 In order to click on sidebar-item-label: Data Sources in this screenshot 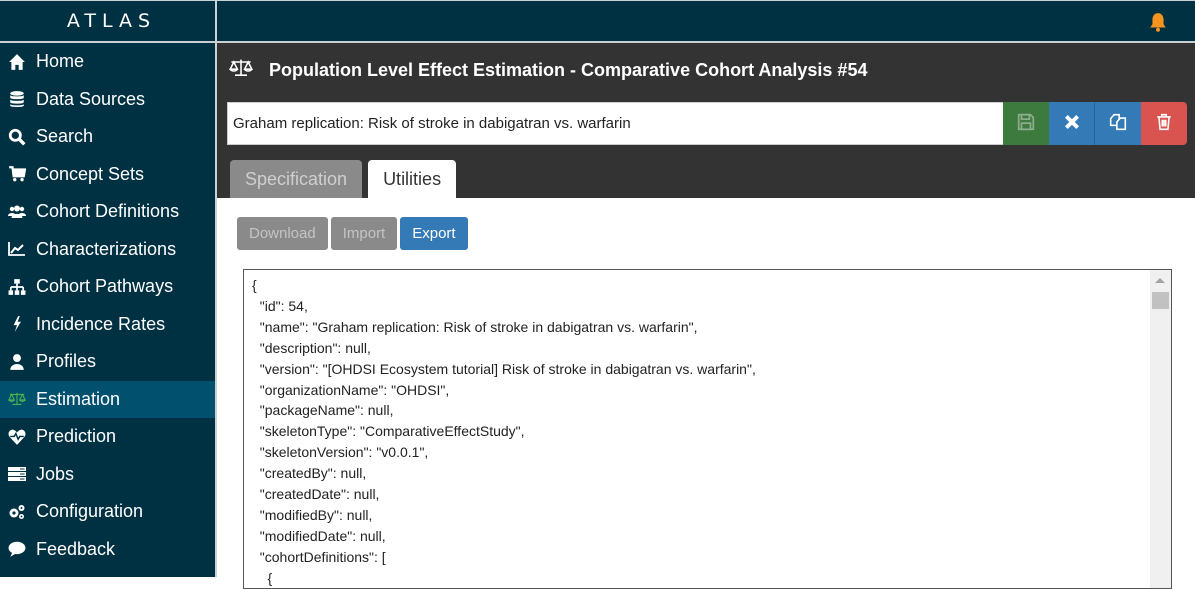, I will do `click(91, 98)`.